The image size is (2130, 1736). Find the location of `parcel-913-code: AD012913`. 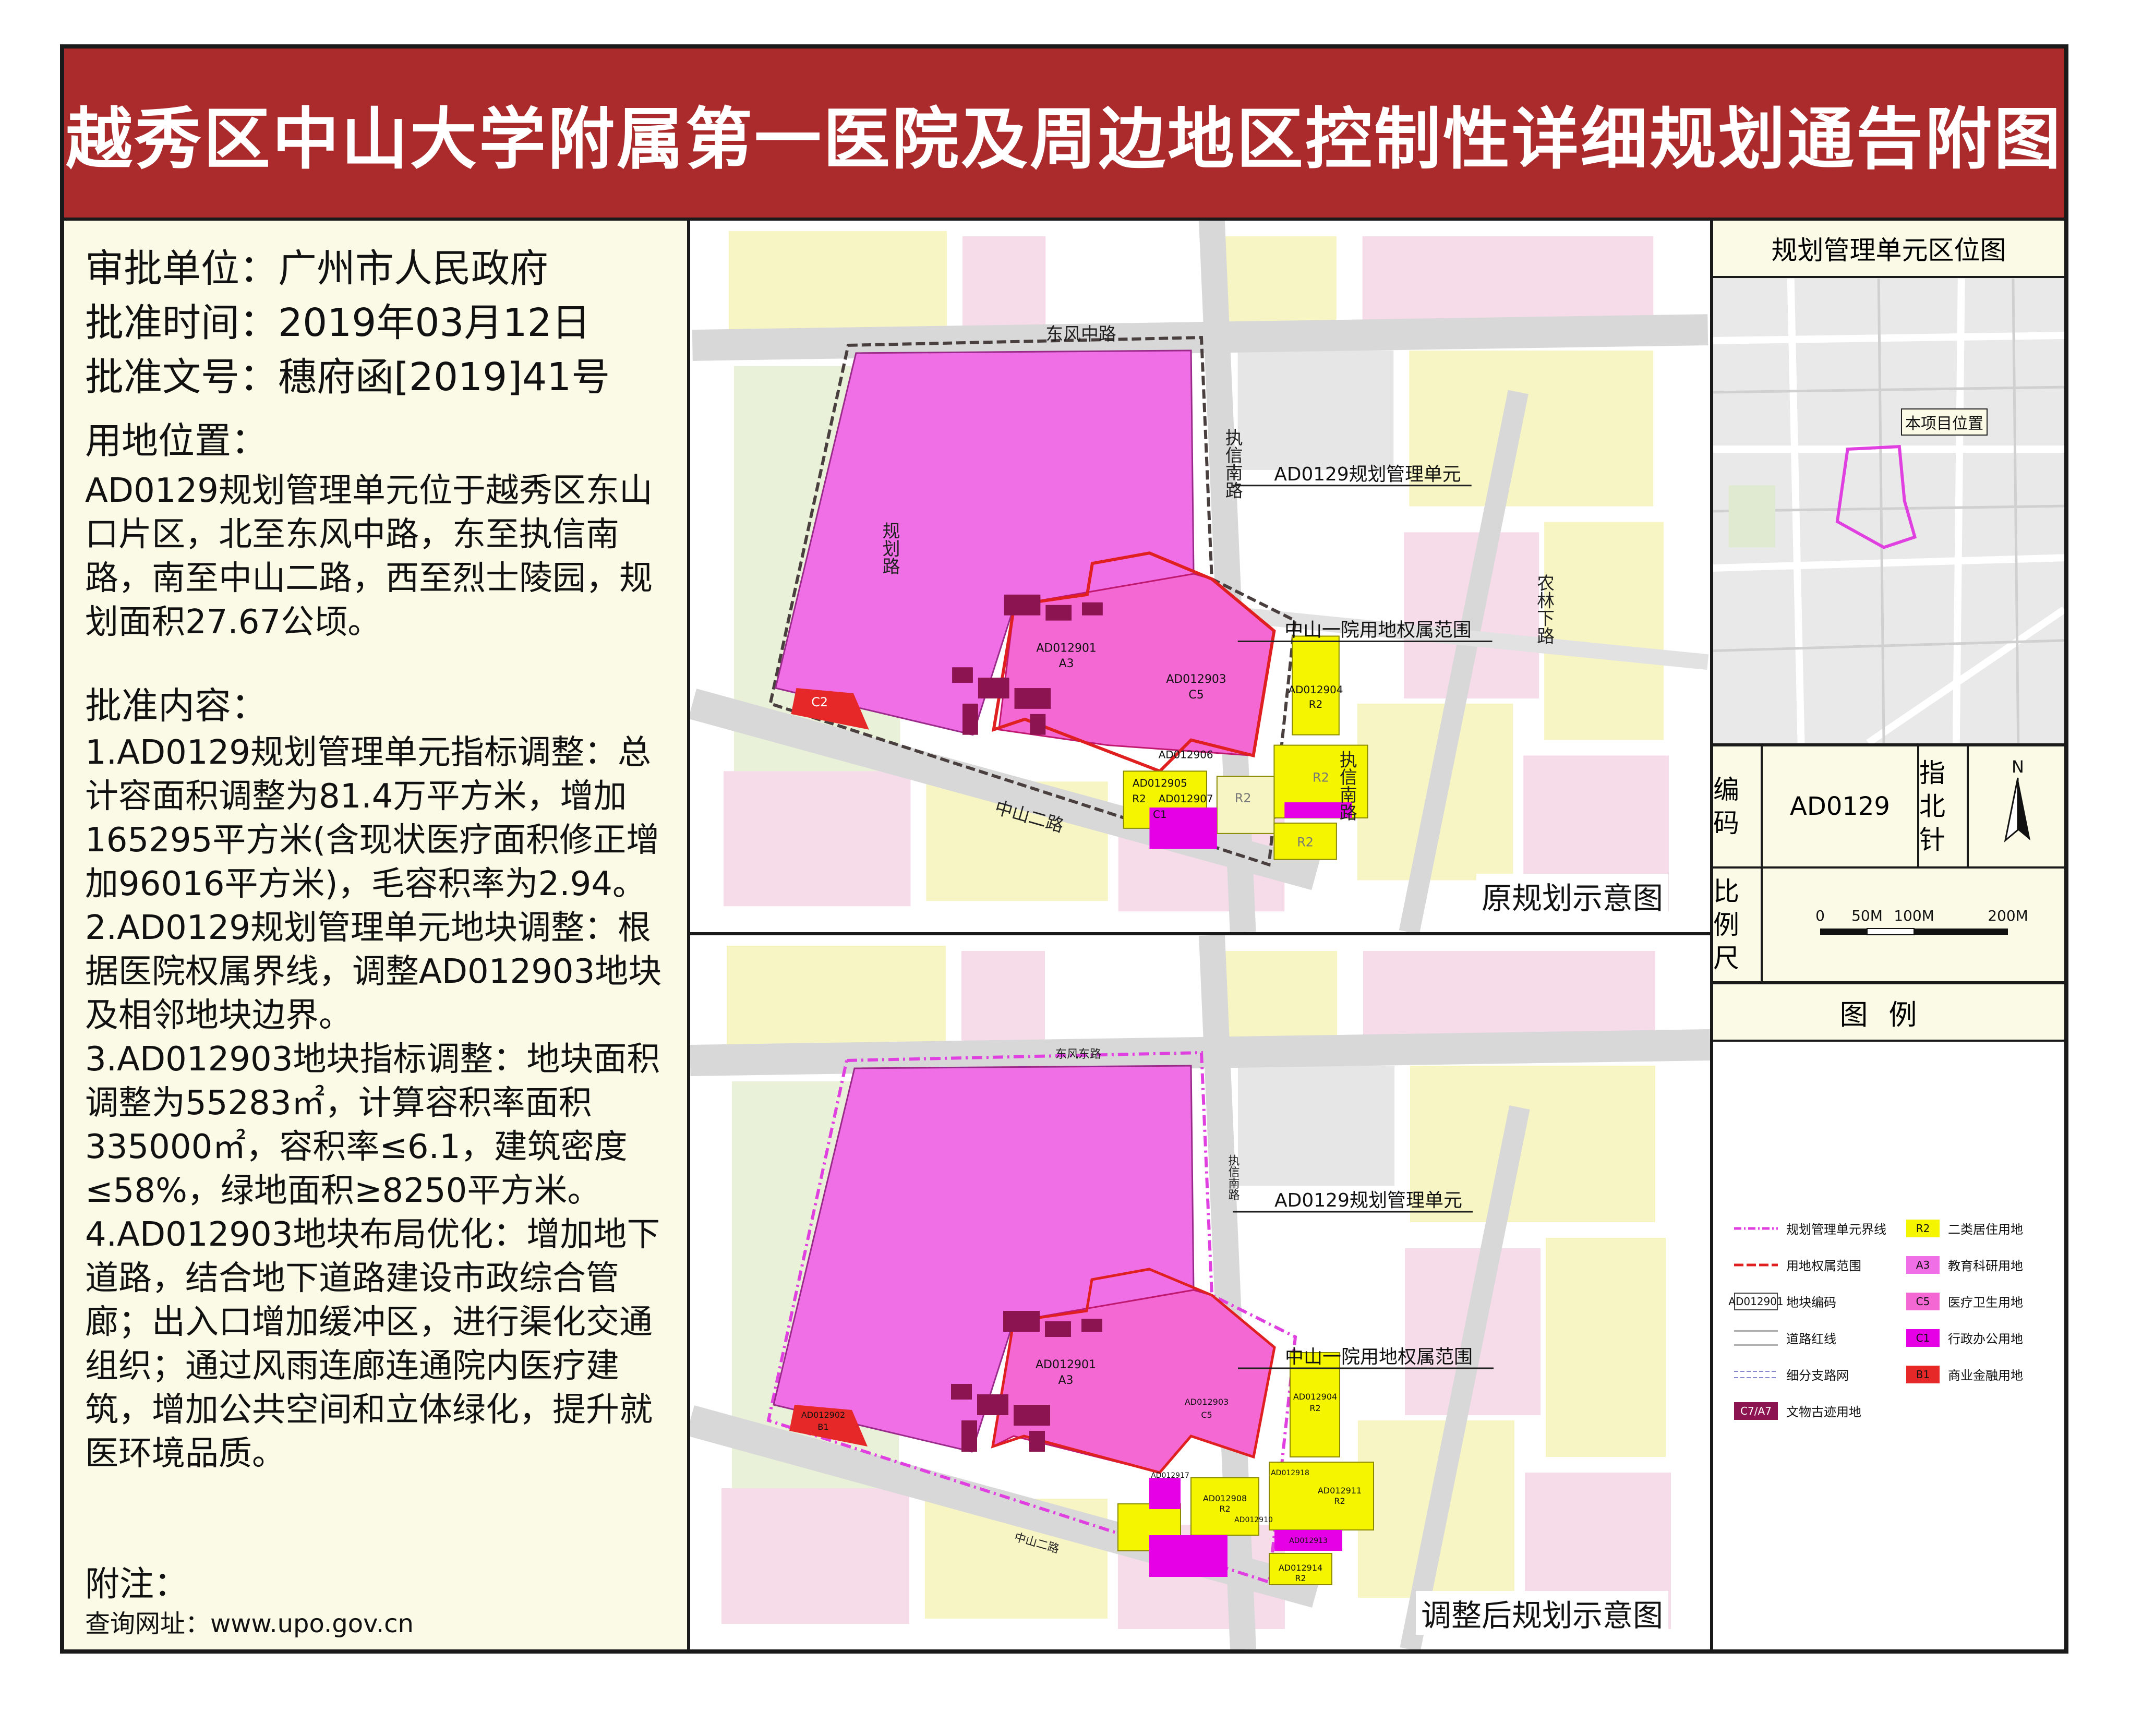

parcel-913-code: AD012913 is located at coordinates (1308, 1541).